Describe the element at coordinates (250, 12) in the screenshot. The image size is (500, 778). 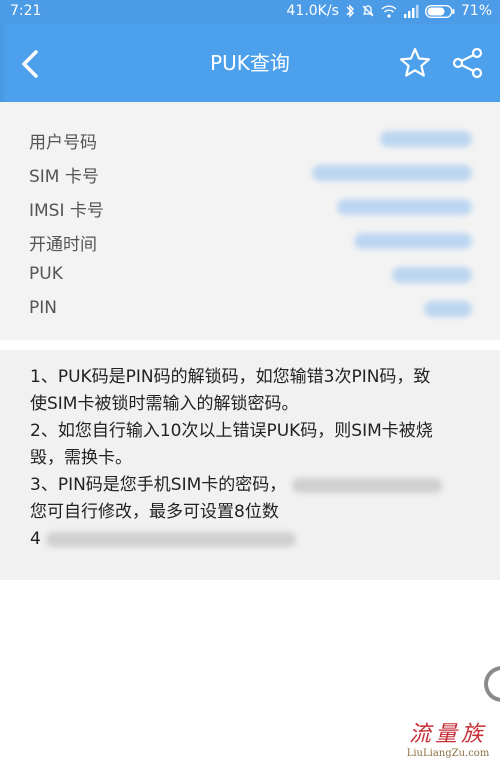
I see `status-bar: 7:21 41.0K/s 71%` at that location.